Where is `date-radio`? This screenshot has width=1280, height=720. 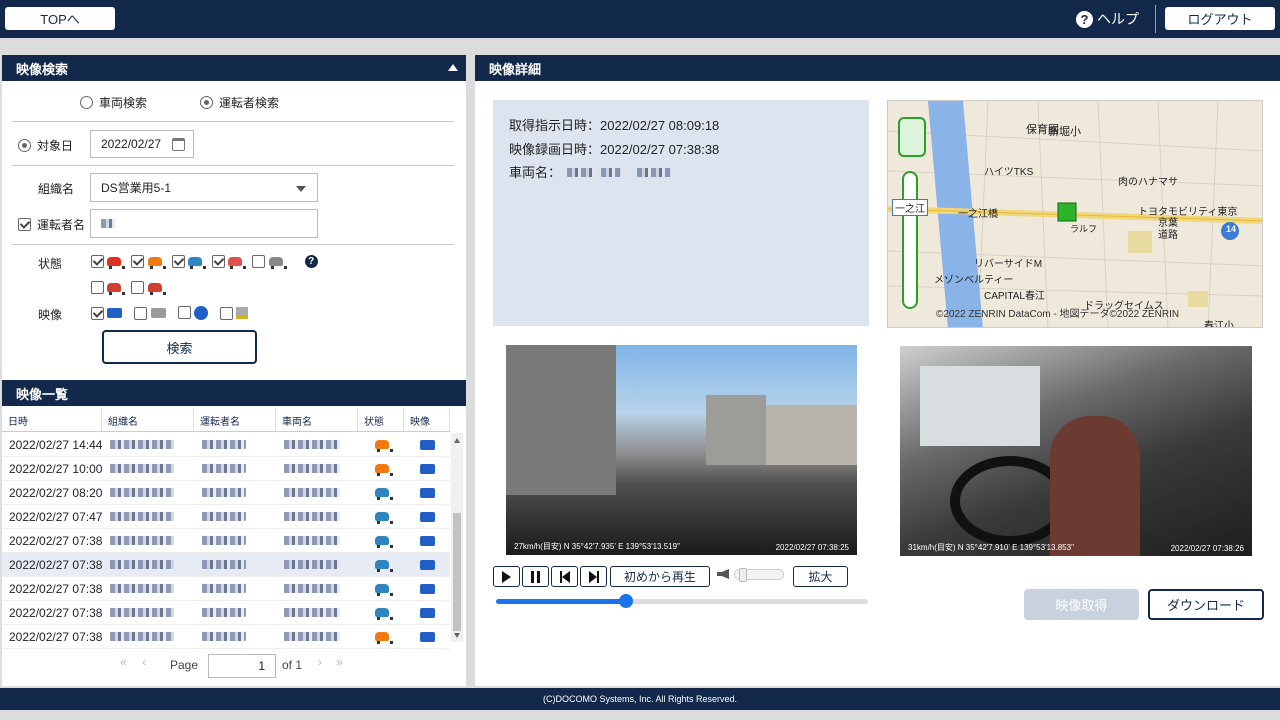 date-radio is located at coordinates (24, 145).